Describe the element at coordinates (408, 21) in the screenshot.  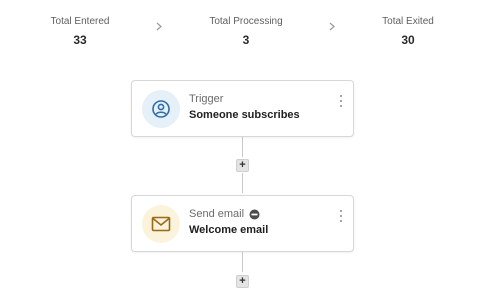
I see `stat-label: Total Exited` at that location.